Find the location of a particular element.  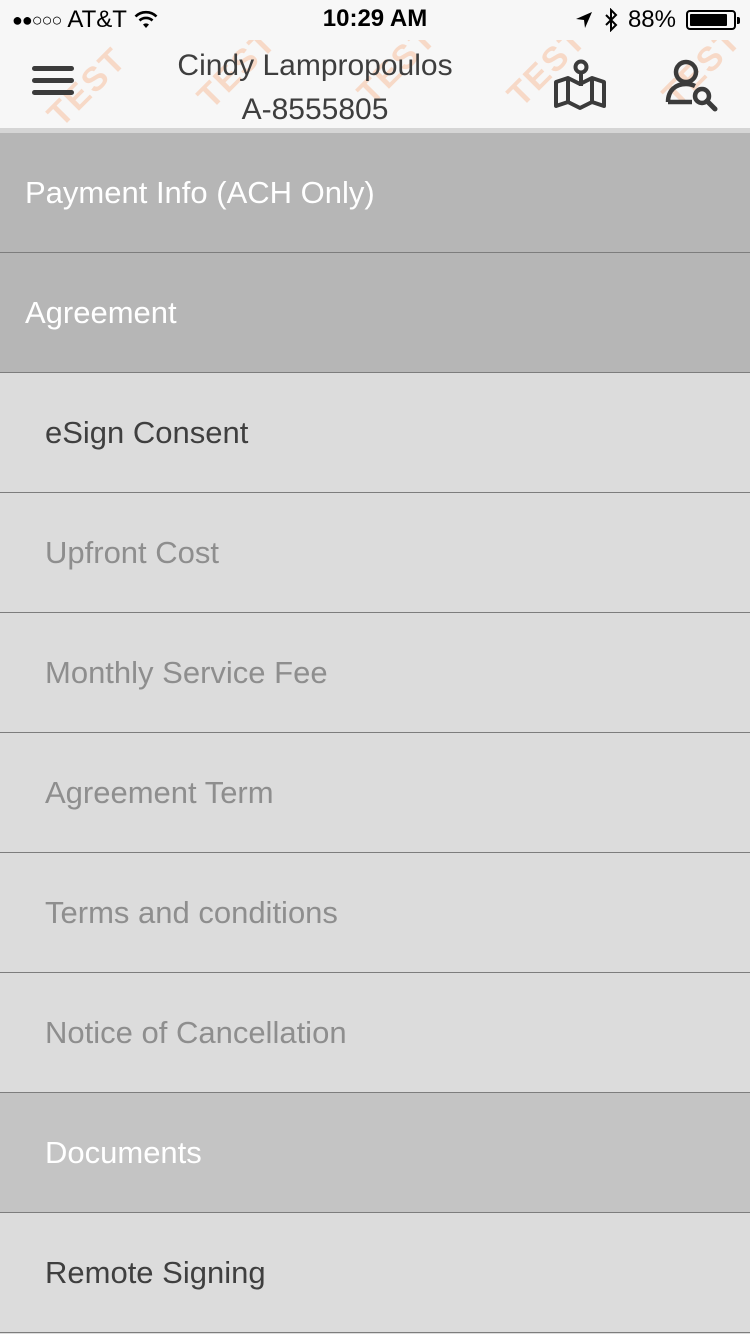

map-pin-icon is located at coordinates (579, 85).